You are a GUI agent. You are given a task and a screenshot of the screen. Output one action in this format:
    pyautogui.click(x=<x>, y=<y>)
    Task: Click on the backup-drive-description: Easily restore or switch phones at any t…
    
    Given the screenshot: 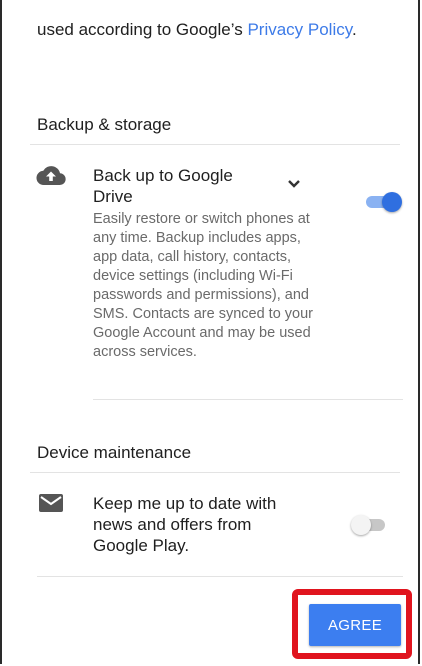 What is the action you would take?
    pyautogui.click(x=203, y=285)
    